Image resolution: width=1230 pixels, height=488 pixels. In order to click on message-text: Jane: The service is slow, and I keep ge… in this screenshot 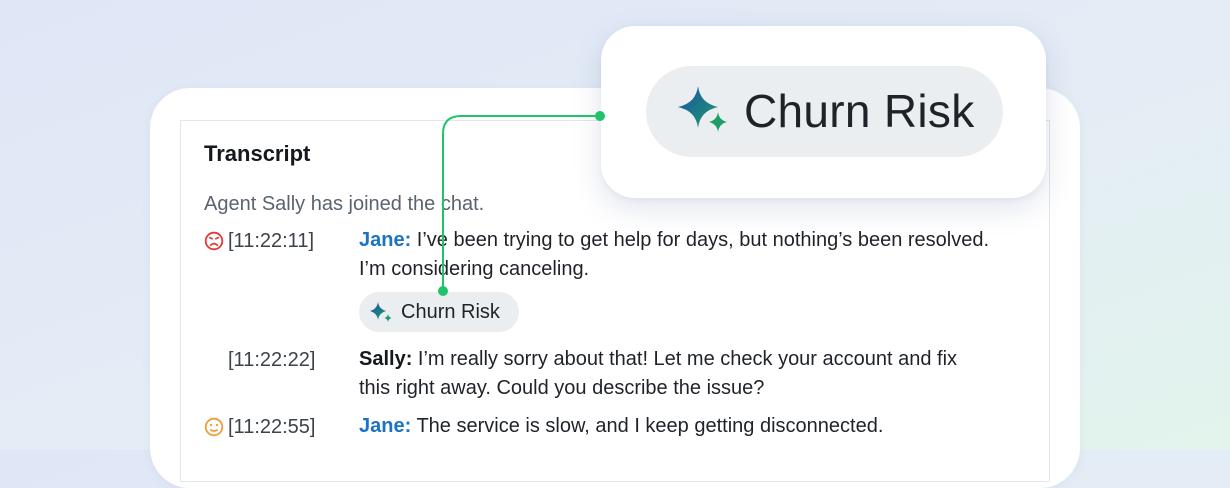, I will do `click(699, 426)`.